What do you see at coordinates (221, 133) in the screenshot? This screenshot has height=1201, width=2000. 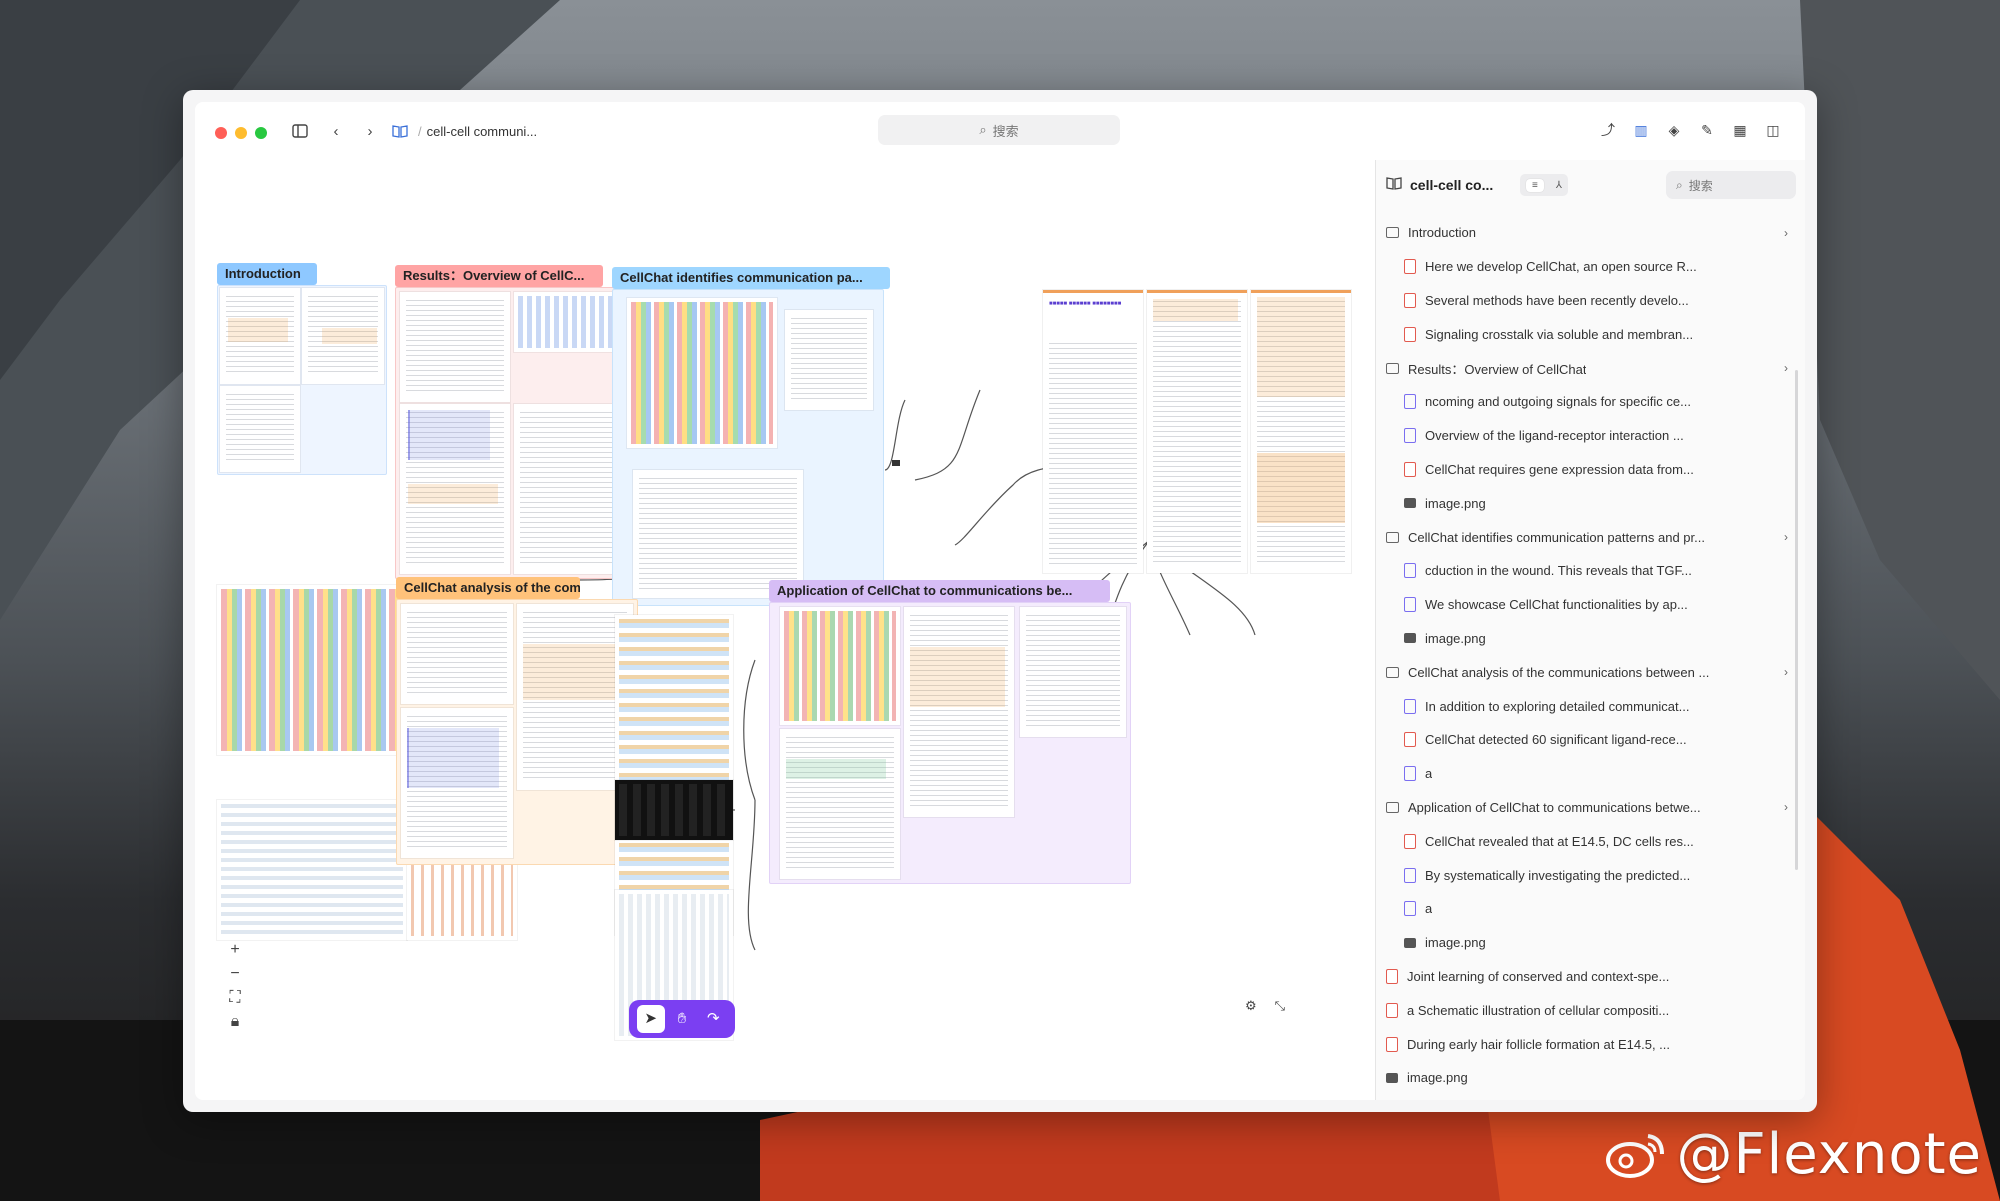 I see `close-window-button` at bounding box center [221, 133].